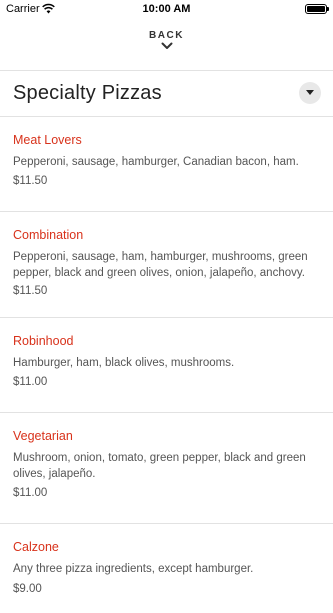 The width and height of the screenshot is (333, 613). What do you see at coordinates (87, 93) in the screenshot?
I see `section-title: Specialty Pizzas` at bounding box center [87, 93].